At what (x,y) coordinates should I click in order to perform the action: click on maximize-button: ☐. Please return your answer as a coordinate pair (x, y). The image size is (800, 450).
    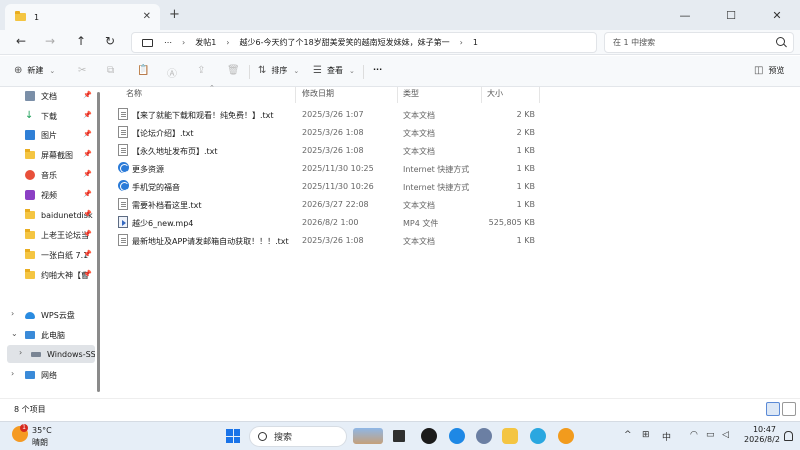
    Looking at the image, I should click on (731, 15).